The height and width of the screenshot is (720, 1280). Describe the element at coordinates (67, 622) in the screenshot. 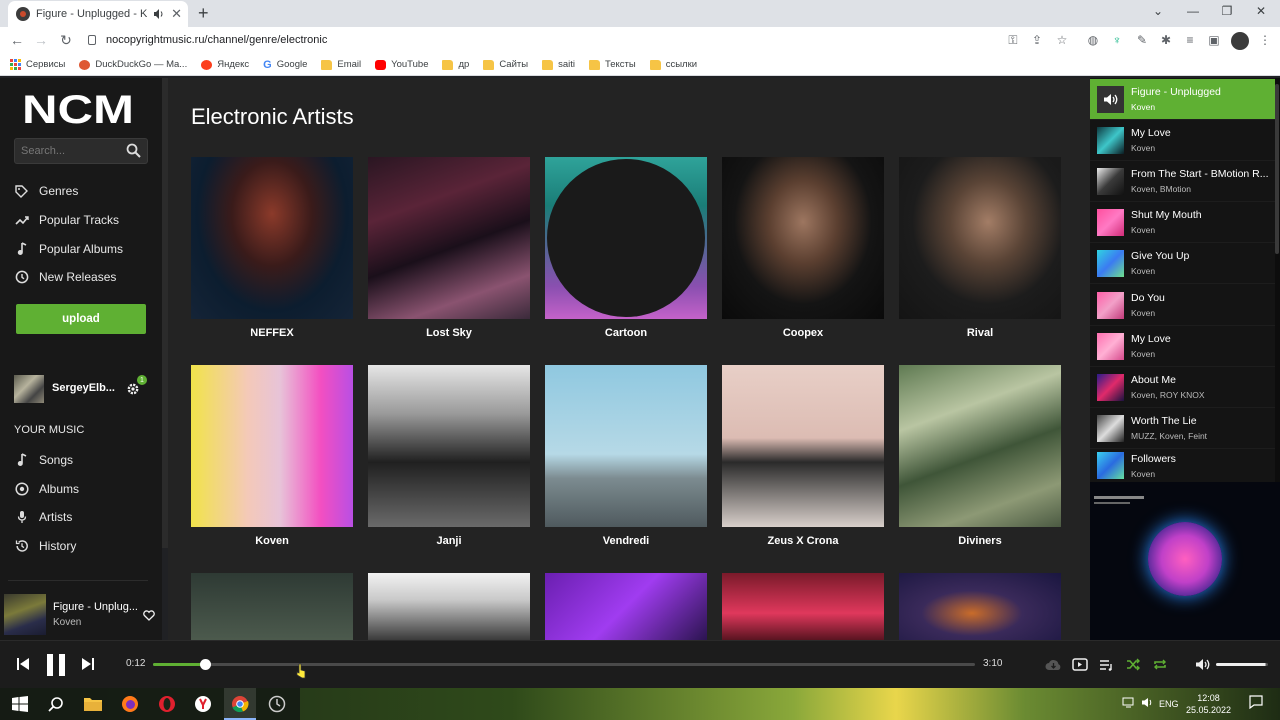

I see `now-playing-artist: Koven` at that location.